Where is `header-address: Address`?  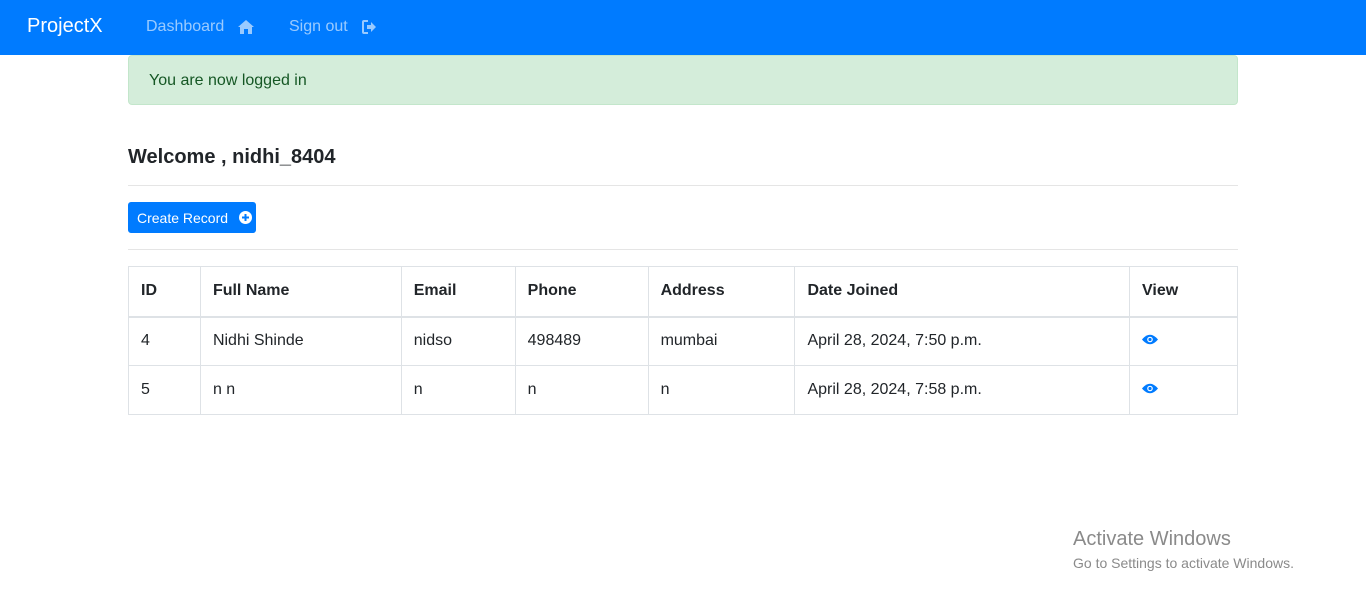
header-address: Address is located at coordinates (721, 292).